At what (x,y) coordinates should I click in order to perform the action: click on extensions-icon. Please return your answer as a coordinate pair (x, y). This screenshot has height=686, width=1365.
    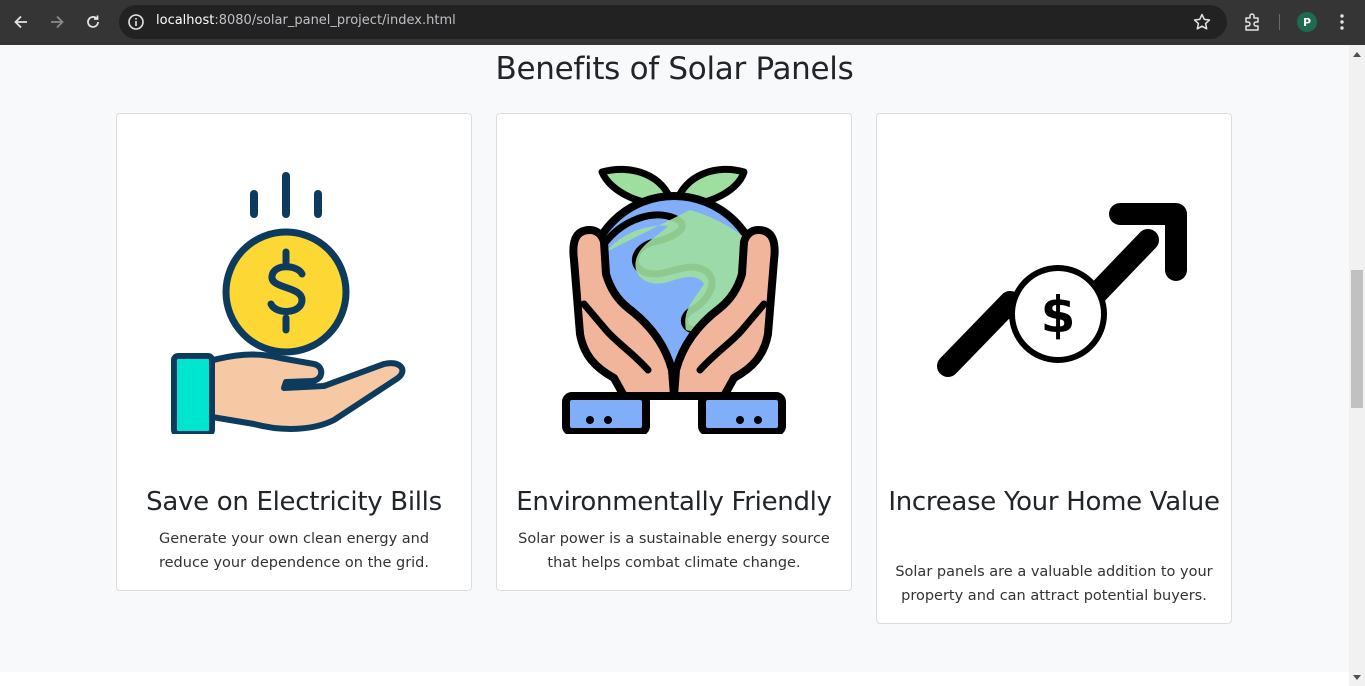
    Looking at the image, I should click on (1253, 22).